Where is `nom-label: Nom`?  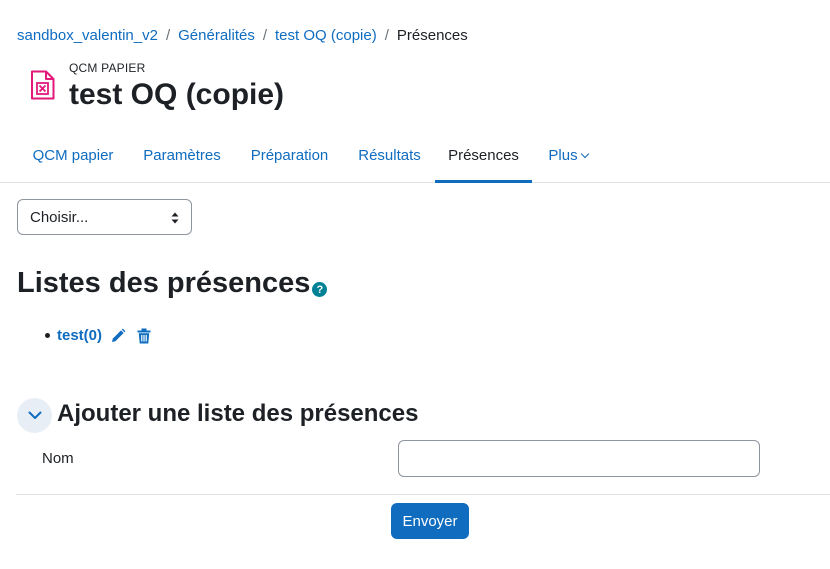
nom-label: Nom is located at coordinates (58, 458).